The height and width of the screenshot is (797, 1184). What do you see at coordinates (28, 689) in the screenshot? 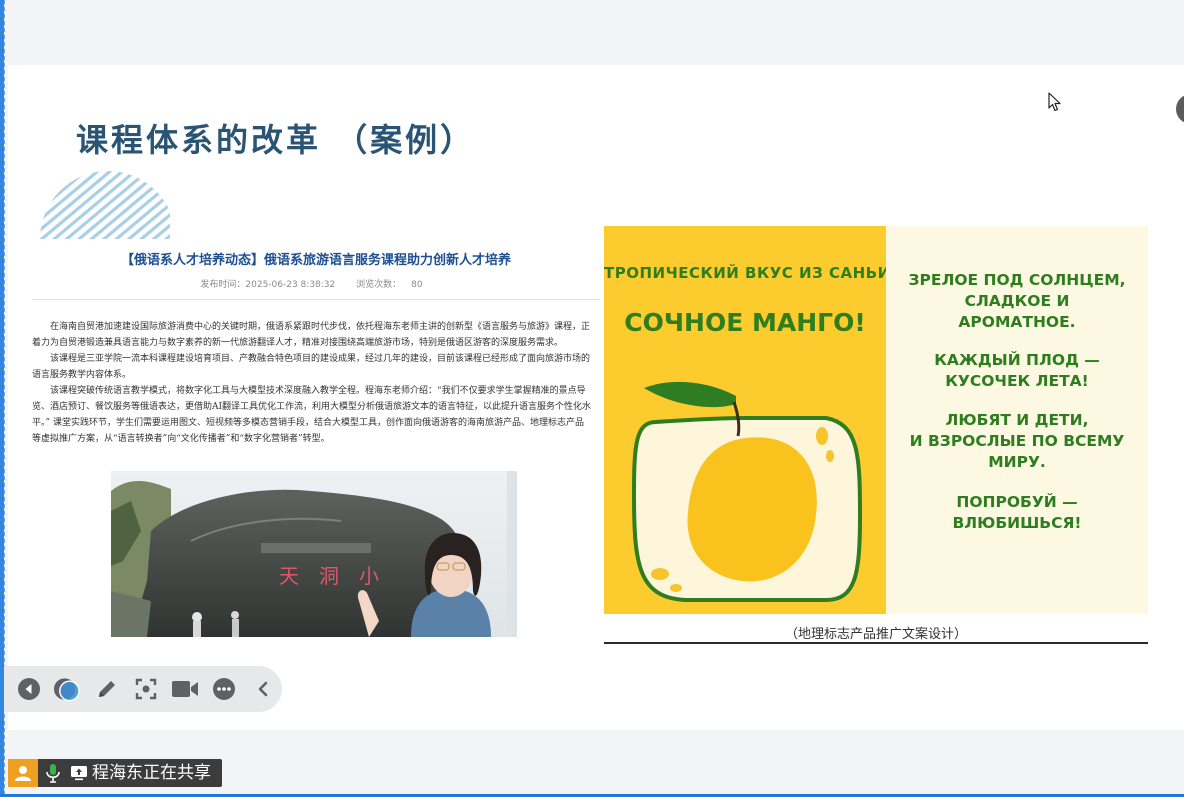
I see `prev-slide-icon` at bounding box center [28, 689].